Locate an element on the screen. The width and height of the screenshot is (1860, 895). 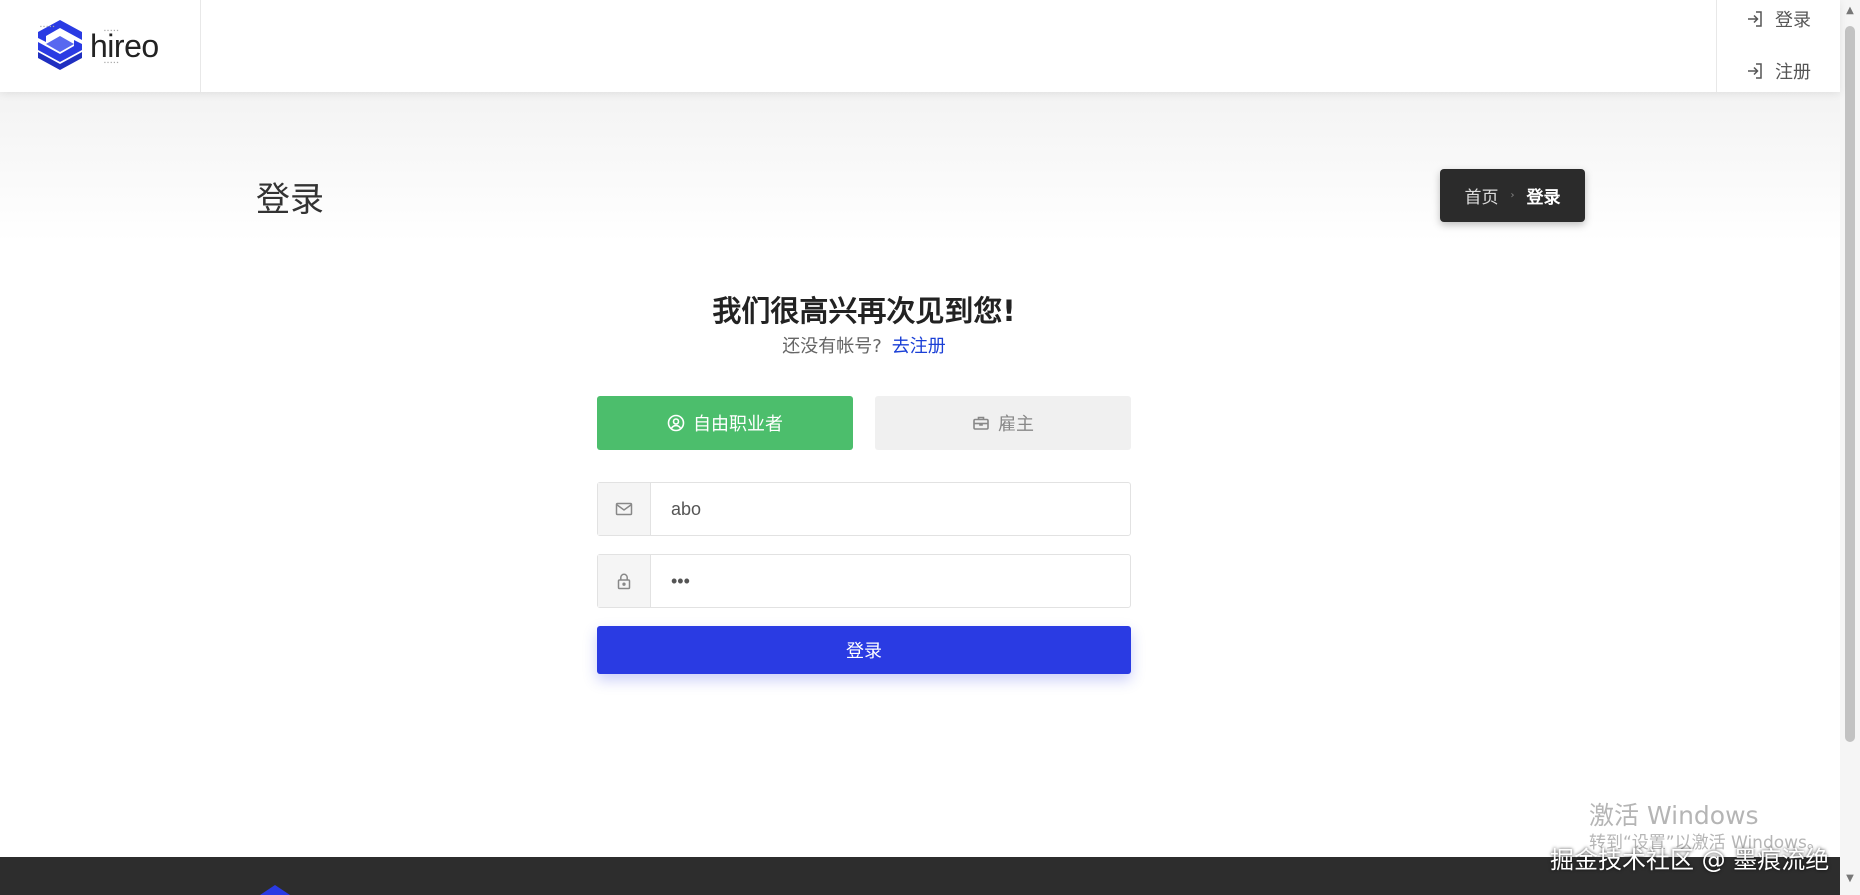
breadcrumb-current: 登录 is located at coordinates (1543, 198).